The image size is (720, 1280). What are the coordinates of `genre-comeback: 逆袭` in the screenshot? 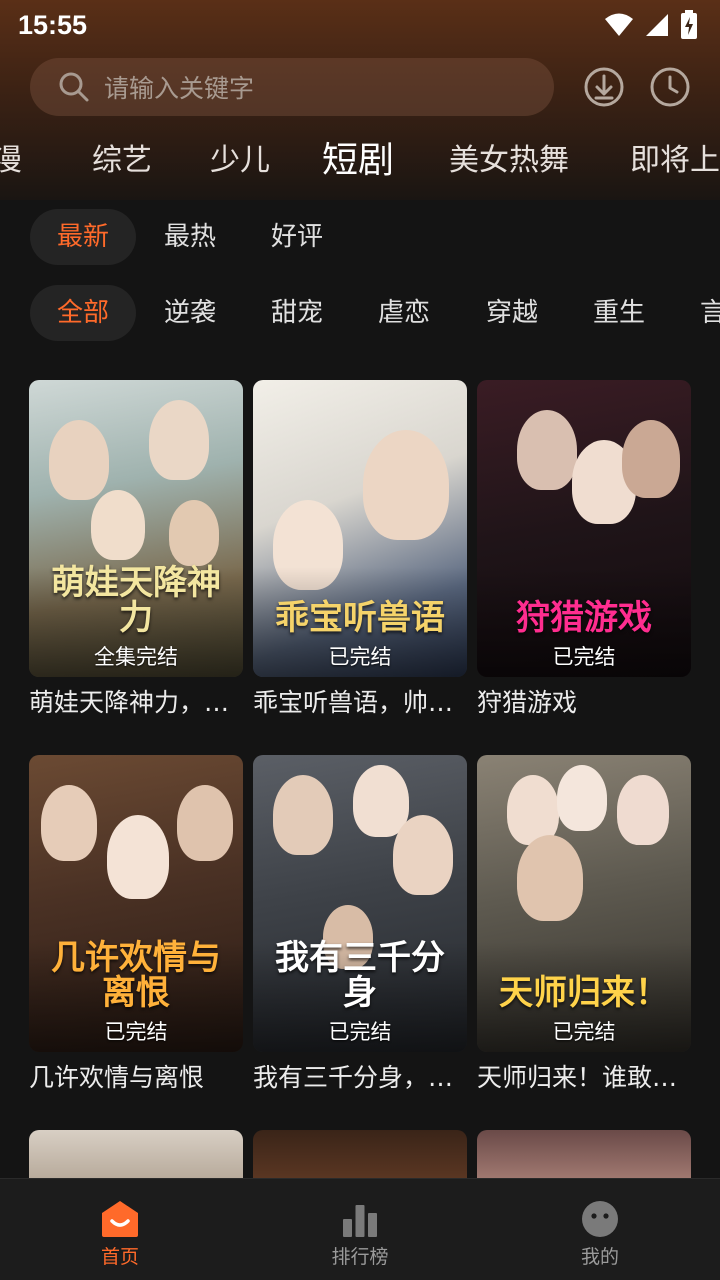 It's located at (190, 313).